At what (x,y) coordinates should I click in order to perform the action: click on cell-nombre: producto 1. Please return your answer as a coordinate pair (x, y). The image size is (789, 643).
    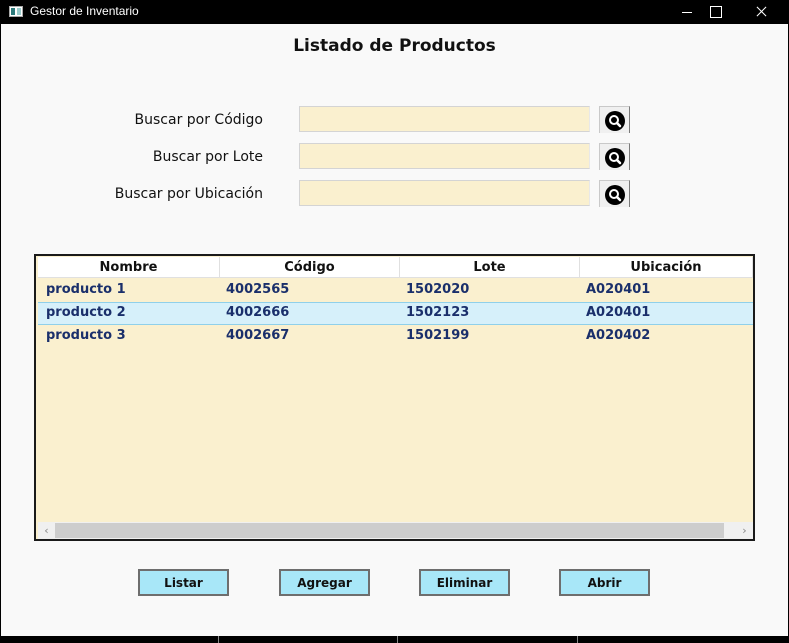
    Looking at the image, I should click on (86, 289).